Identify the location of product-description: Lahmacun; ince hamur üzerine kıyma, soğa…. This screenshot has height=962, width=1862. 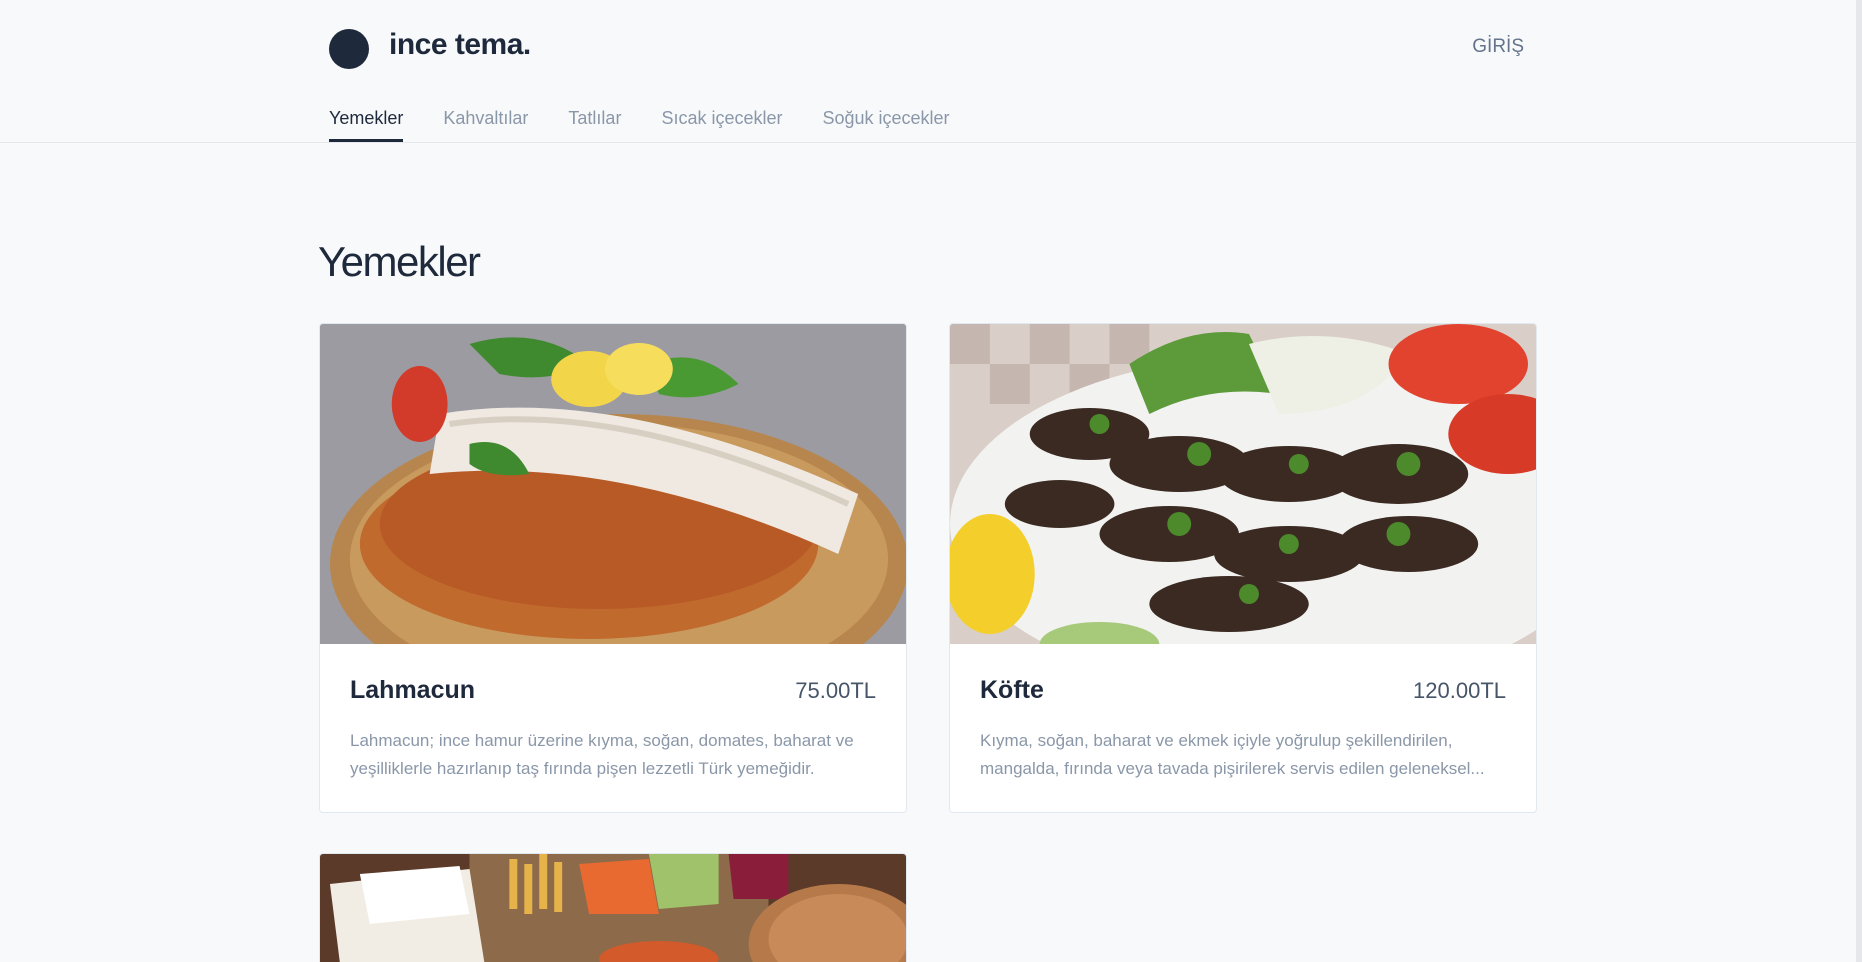
(602, 754).